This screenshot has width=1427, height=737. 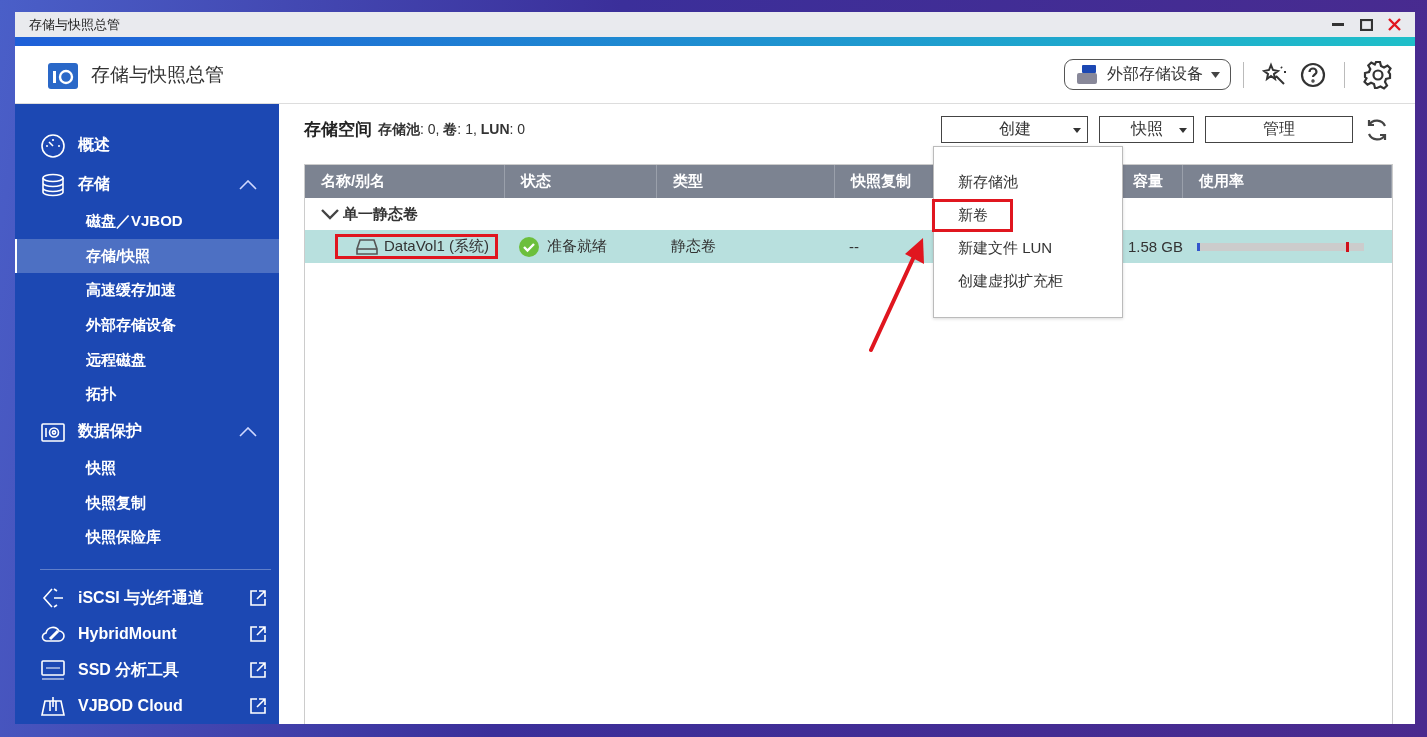 What do you see at coordinates (53, 145) in the screenshot?
I see `gauge-icon` at bounding box center [53, 145].